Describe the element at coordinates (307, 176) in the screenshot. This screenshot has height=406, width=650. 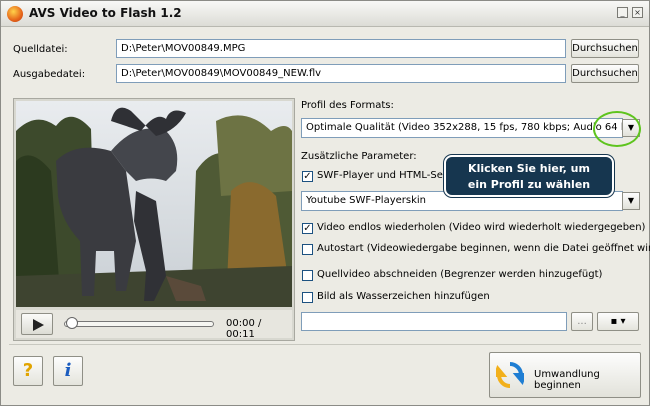
I see `swf-player-checkbox: ✓` at that location.